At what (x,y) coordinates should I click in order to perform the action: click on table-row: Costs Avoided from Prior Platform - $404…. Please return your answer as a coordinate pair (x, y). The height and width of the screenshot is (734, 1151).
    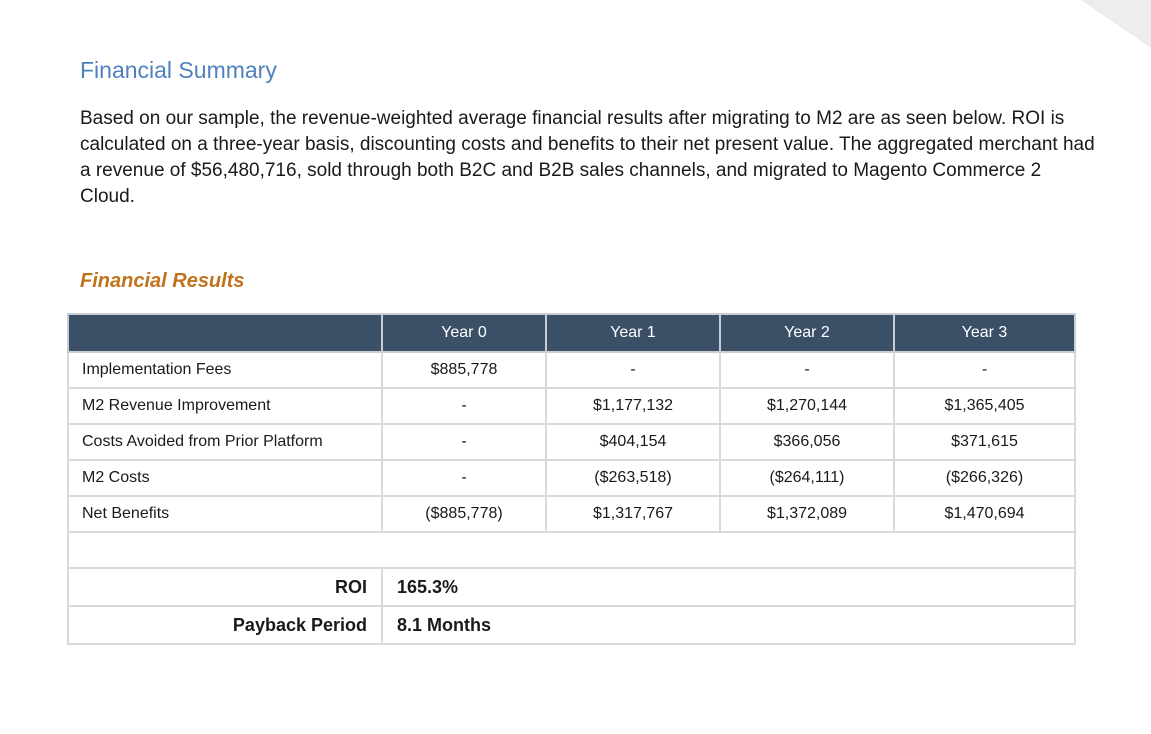
    Looking at the image, I should click on (571, 442).